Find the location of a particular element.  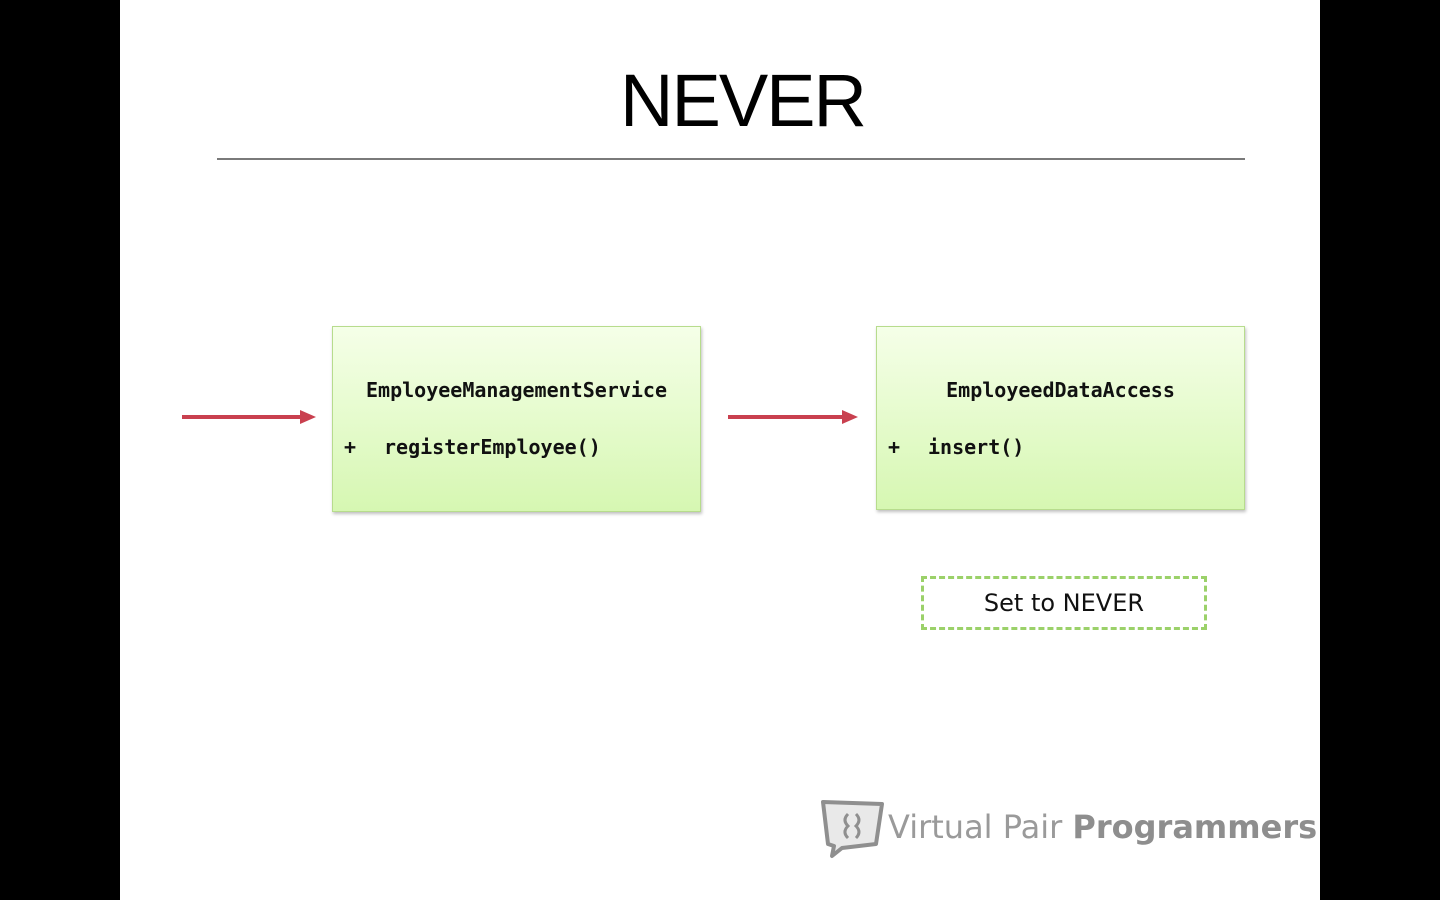

class-name: EmployeedDataAccess is located at coordinates (1060, 390).